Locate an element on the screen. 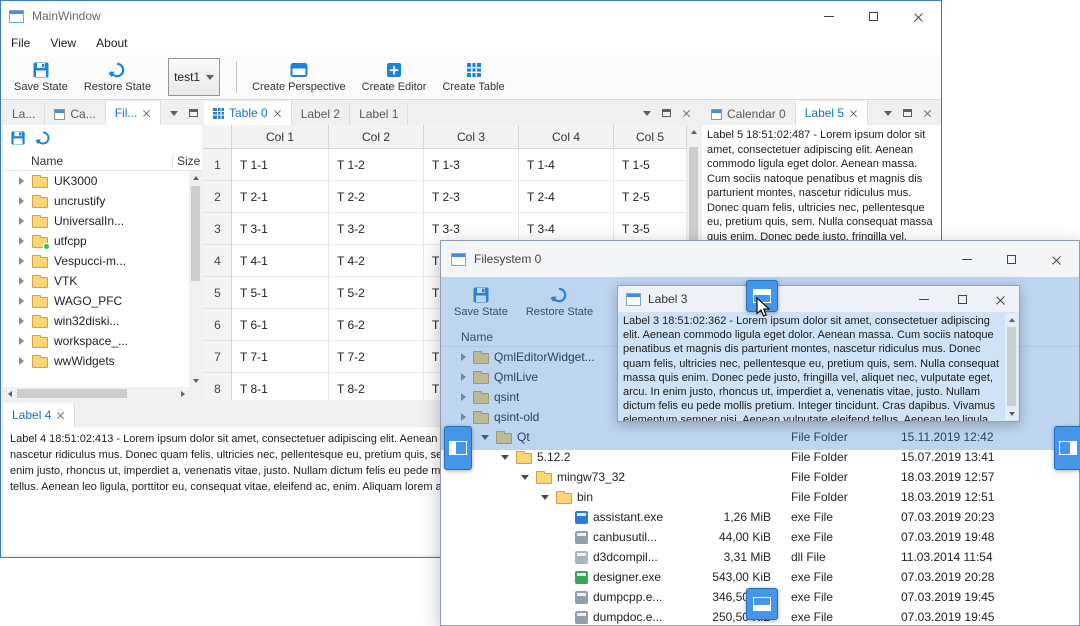 The width and height of the screenshot is (1080, 626). table-cell: T 2-1 is located at coordinates (280, 197).